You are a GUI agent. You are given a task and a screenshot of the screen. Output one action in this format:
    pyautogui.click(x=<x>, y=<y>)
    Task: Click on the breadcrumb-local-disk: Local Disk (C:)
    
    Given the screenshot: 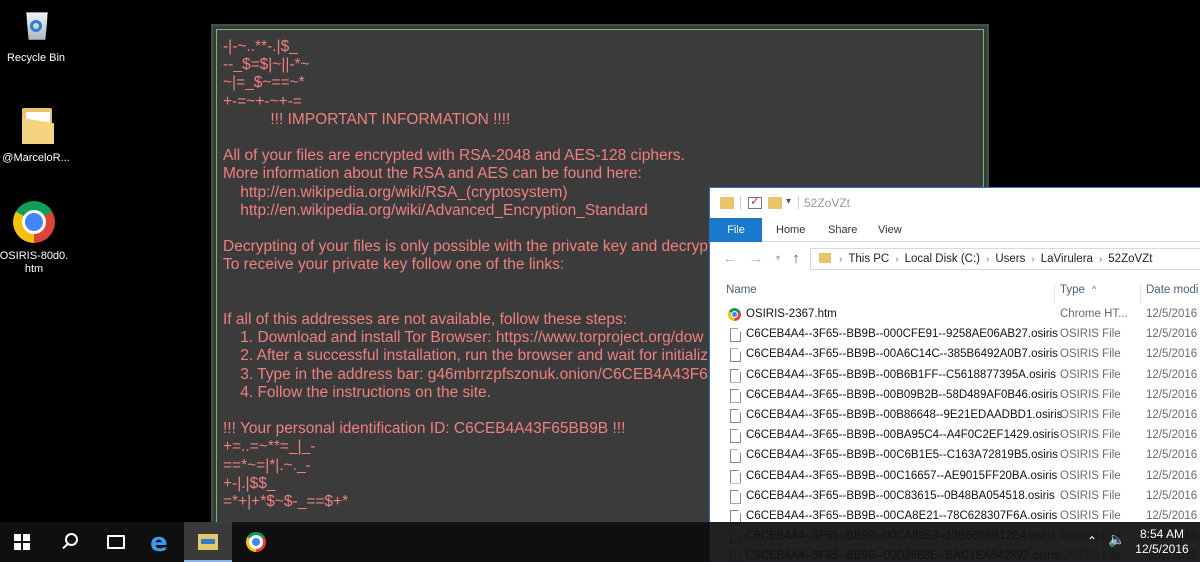 What is the action you would take?
    pyautogui.click(x=942, y=259)
    